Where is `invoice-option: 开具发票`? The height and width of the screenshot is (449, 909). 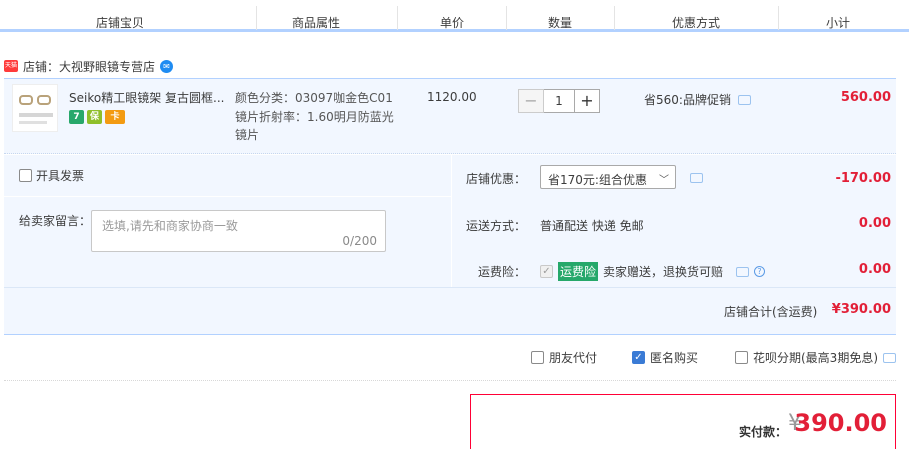 invoice-option: 开具发票 is located at coordinates (51, 175).